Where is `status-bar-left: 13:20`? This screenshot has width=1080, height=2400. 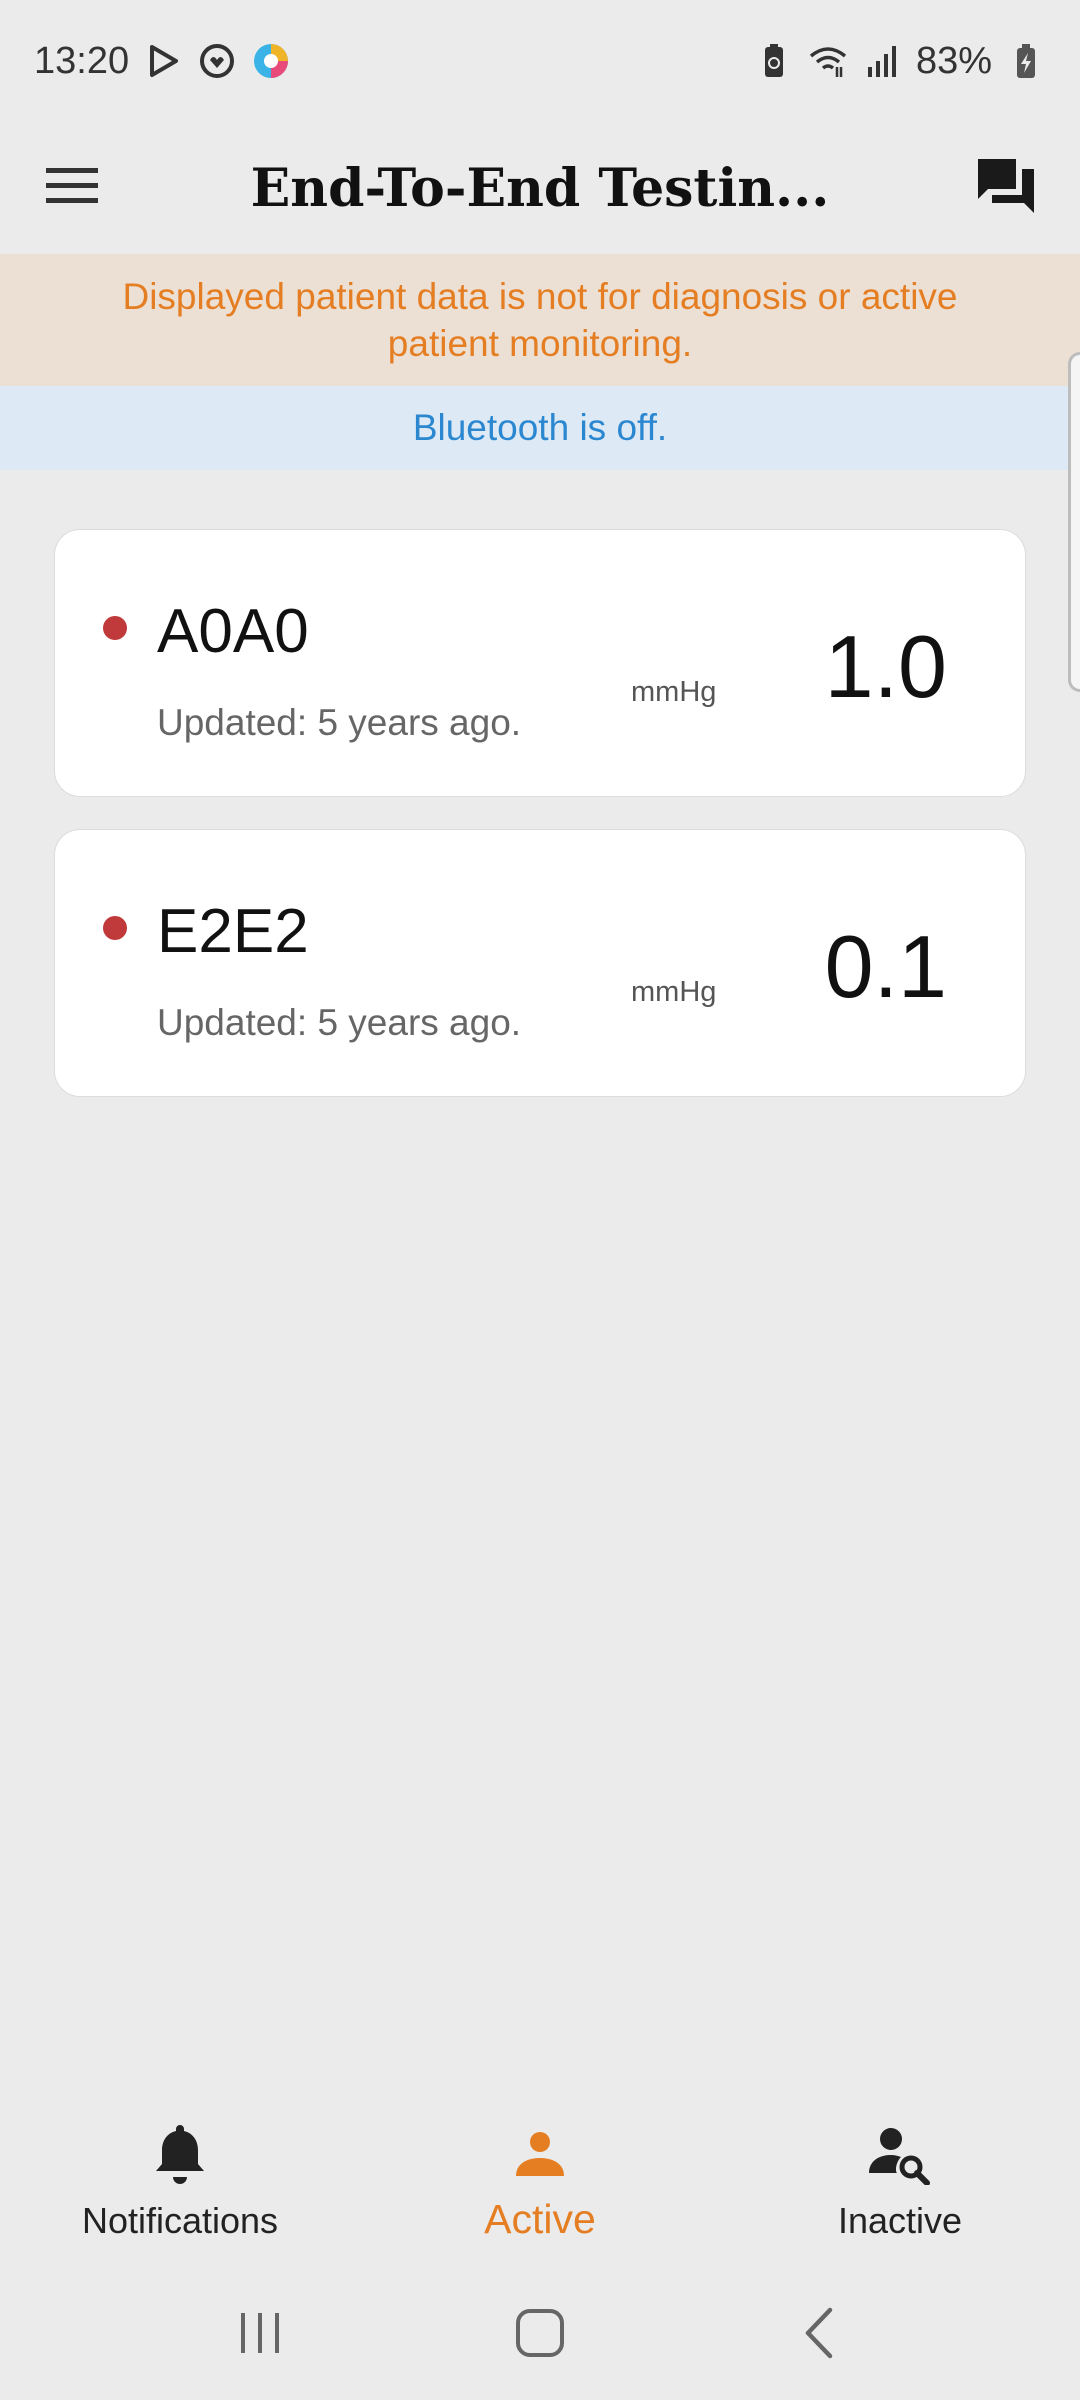 status-bar-left: 13:20 is located at coordinates (162, 61).